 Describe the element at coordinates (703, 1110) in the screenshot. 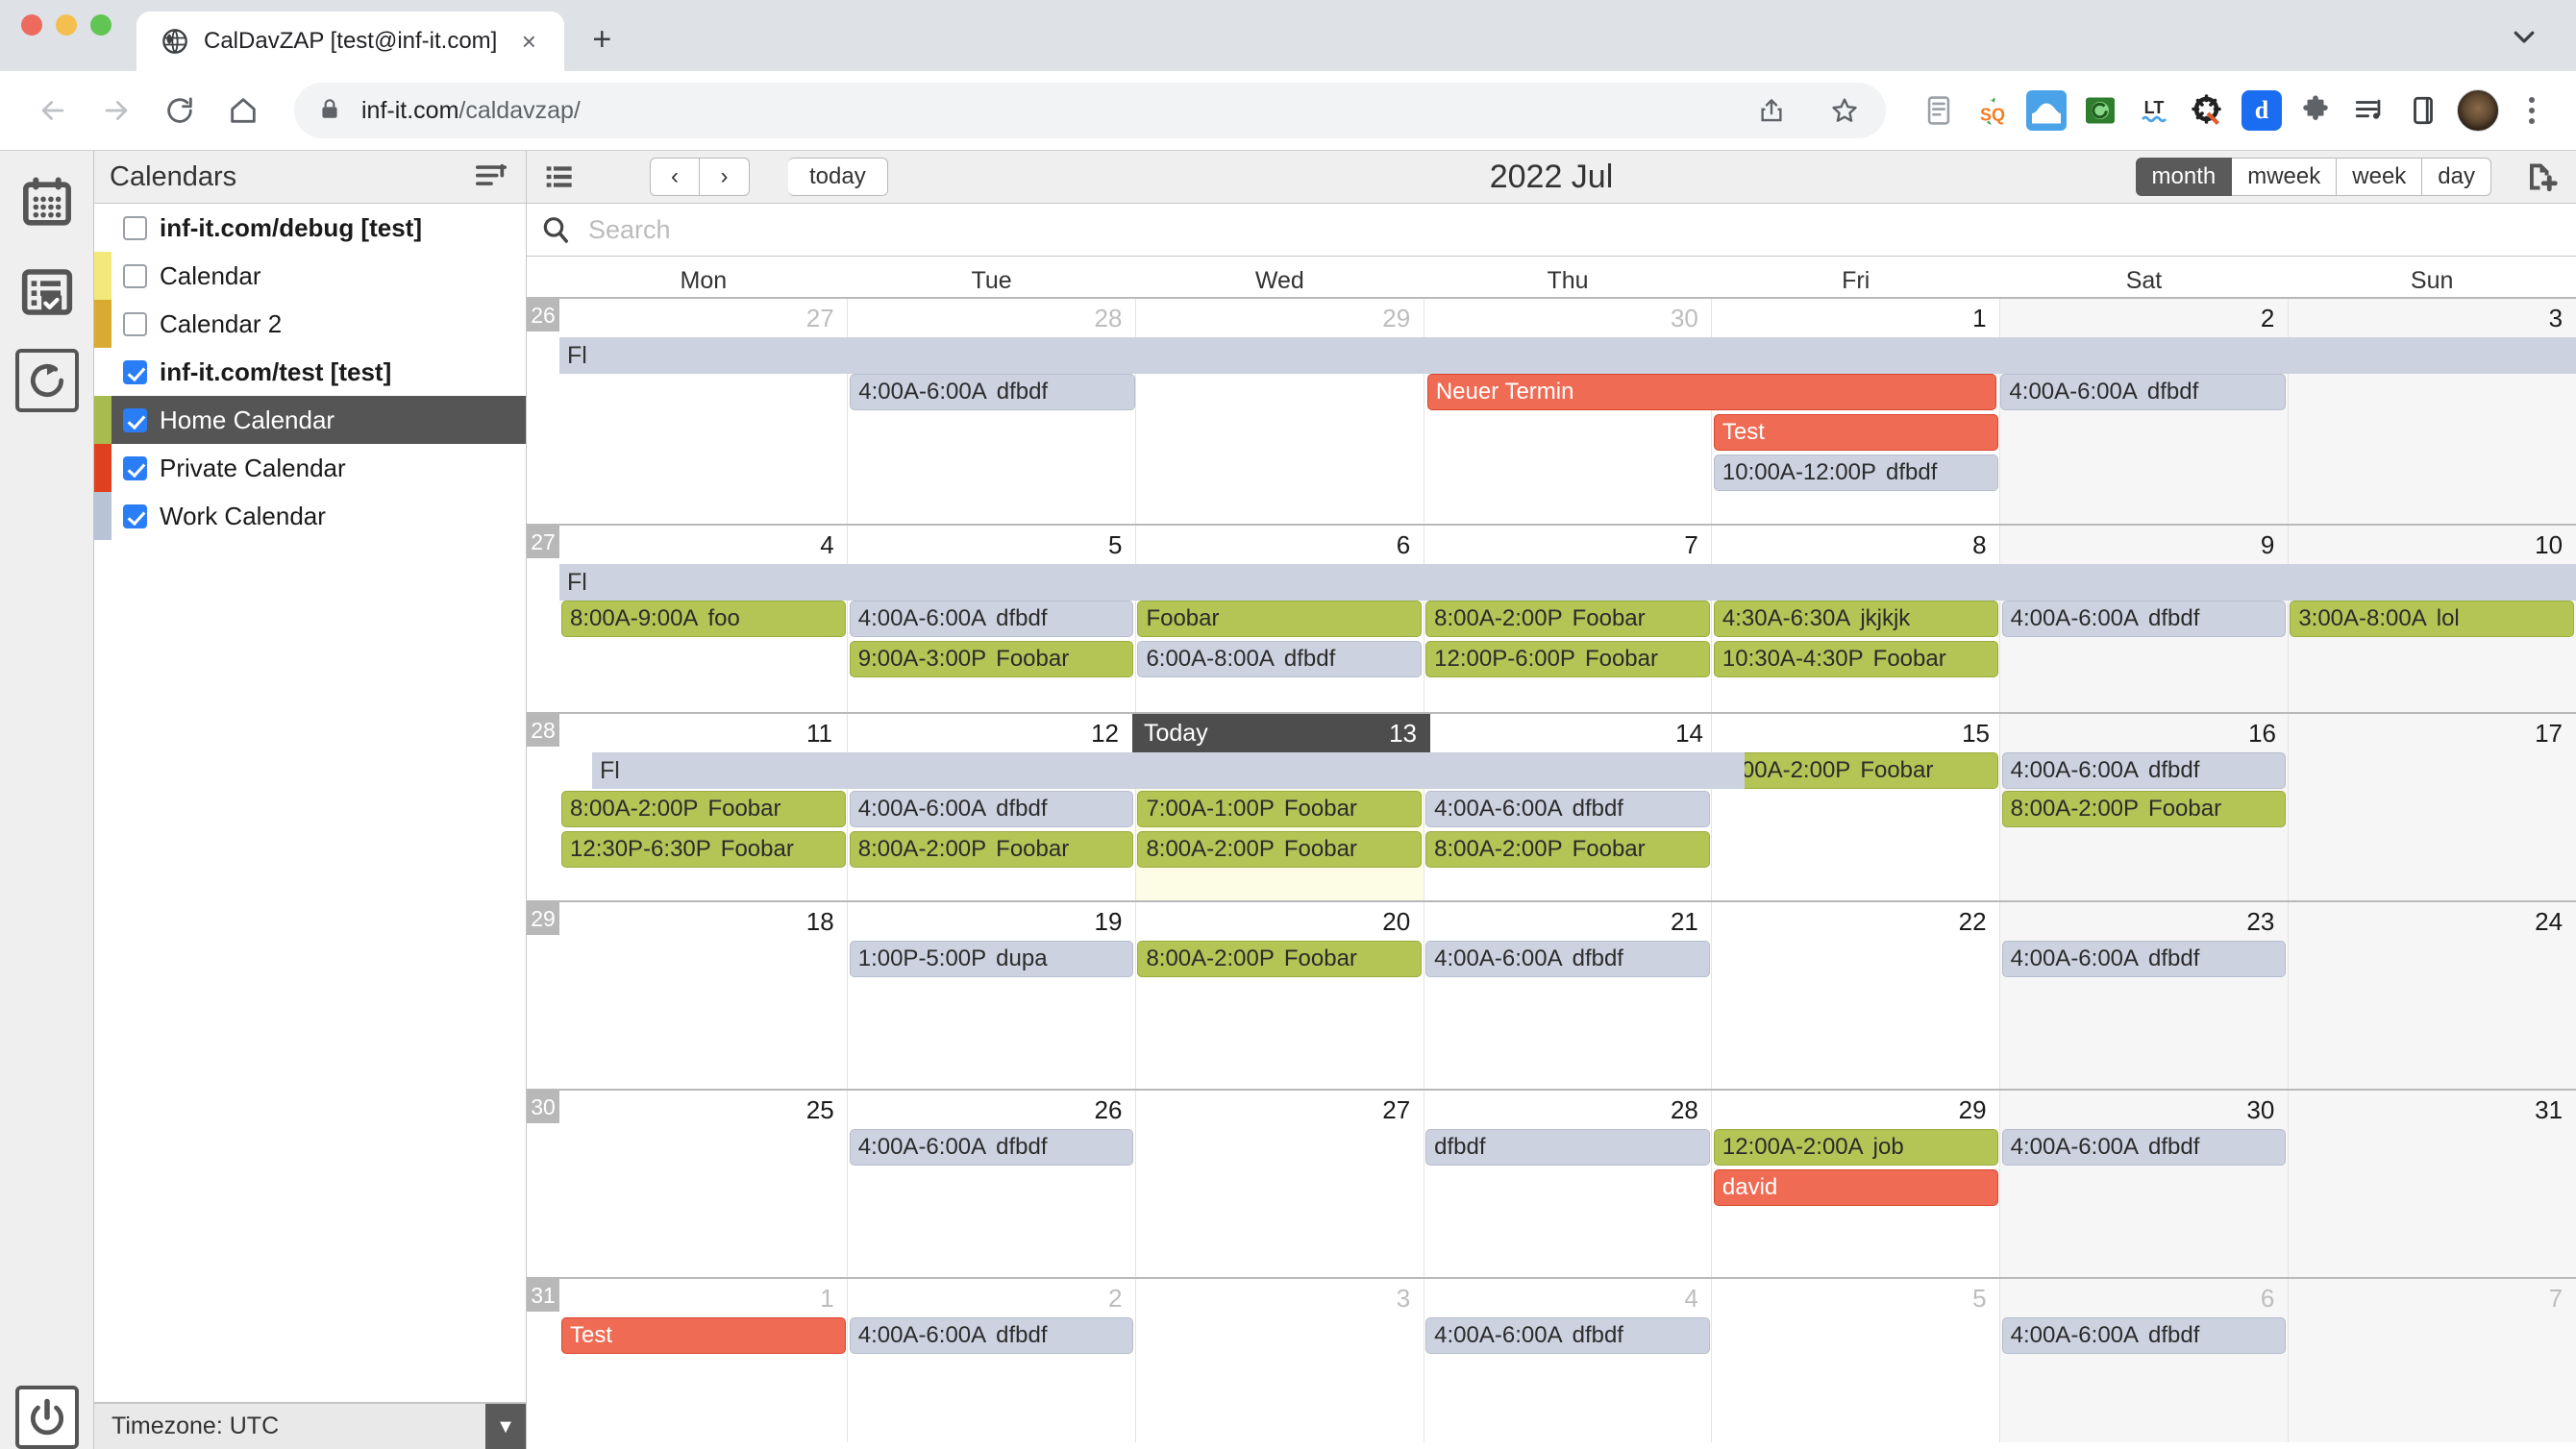

I see `date-number: 25` at that location.